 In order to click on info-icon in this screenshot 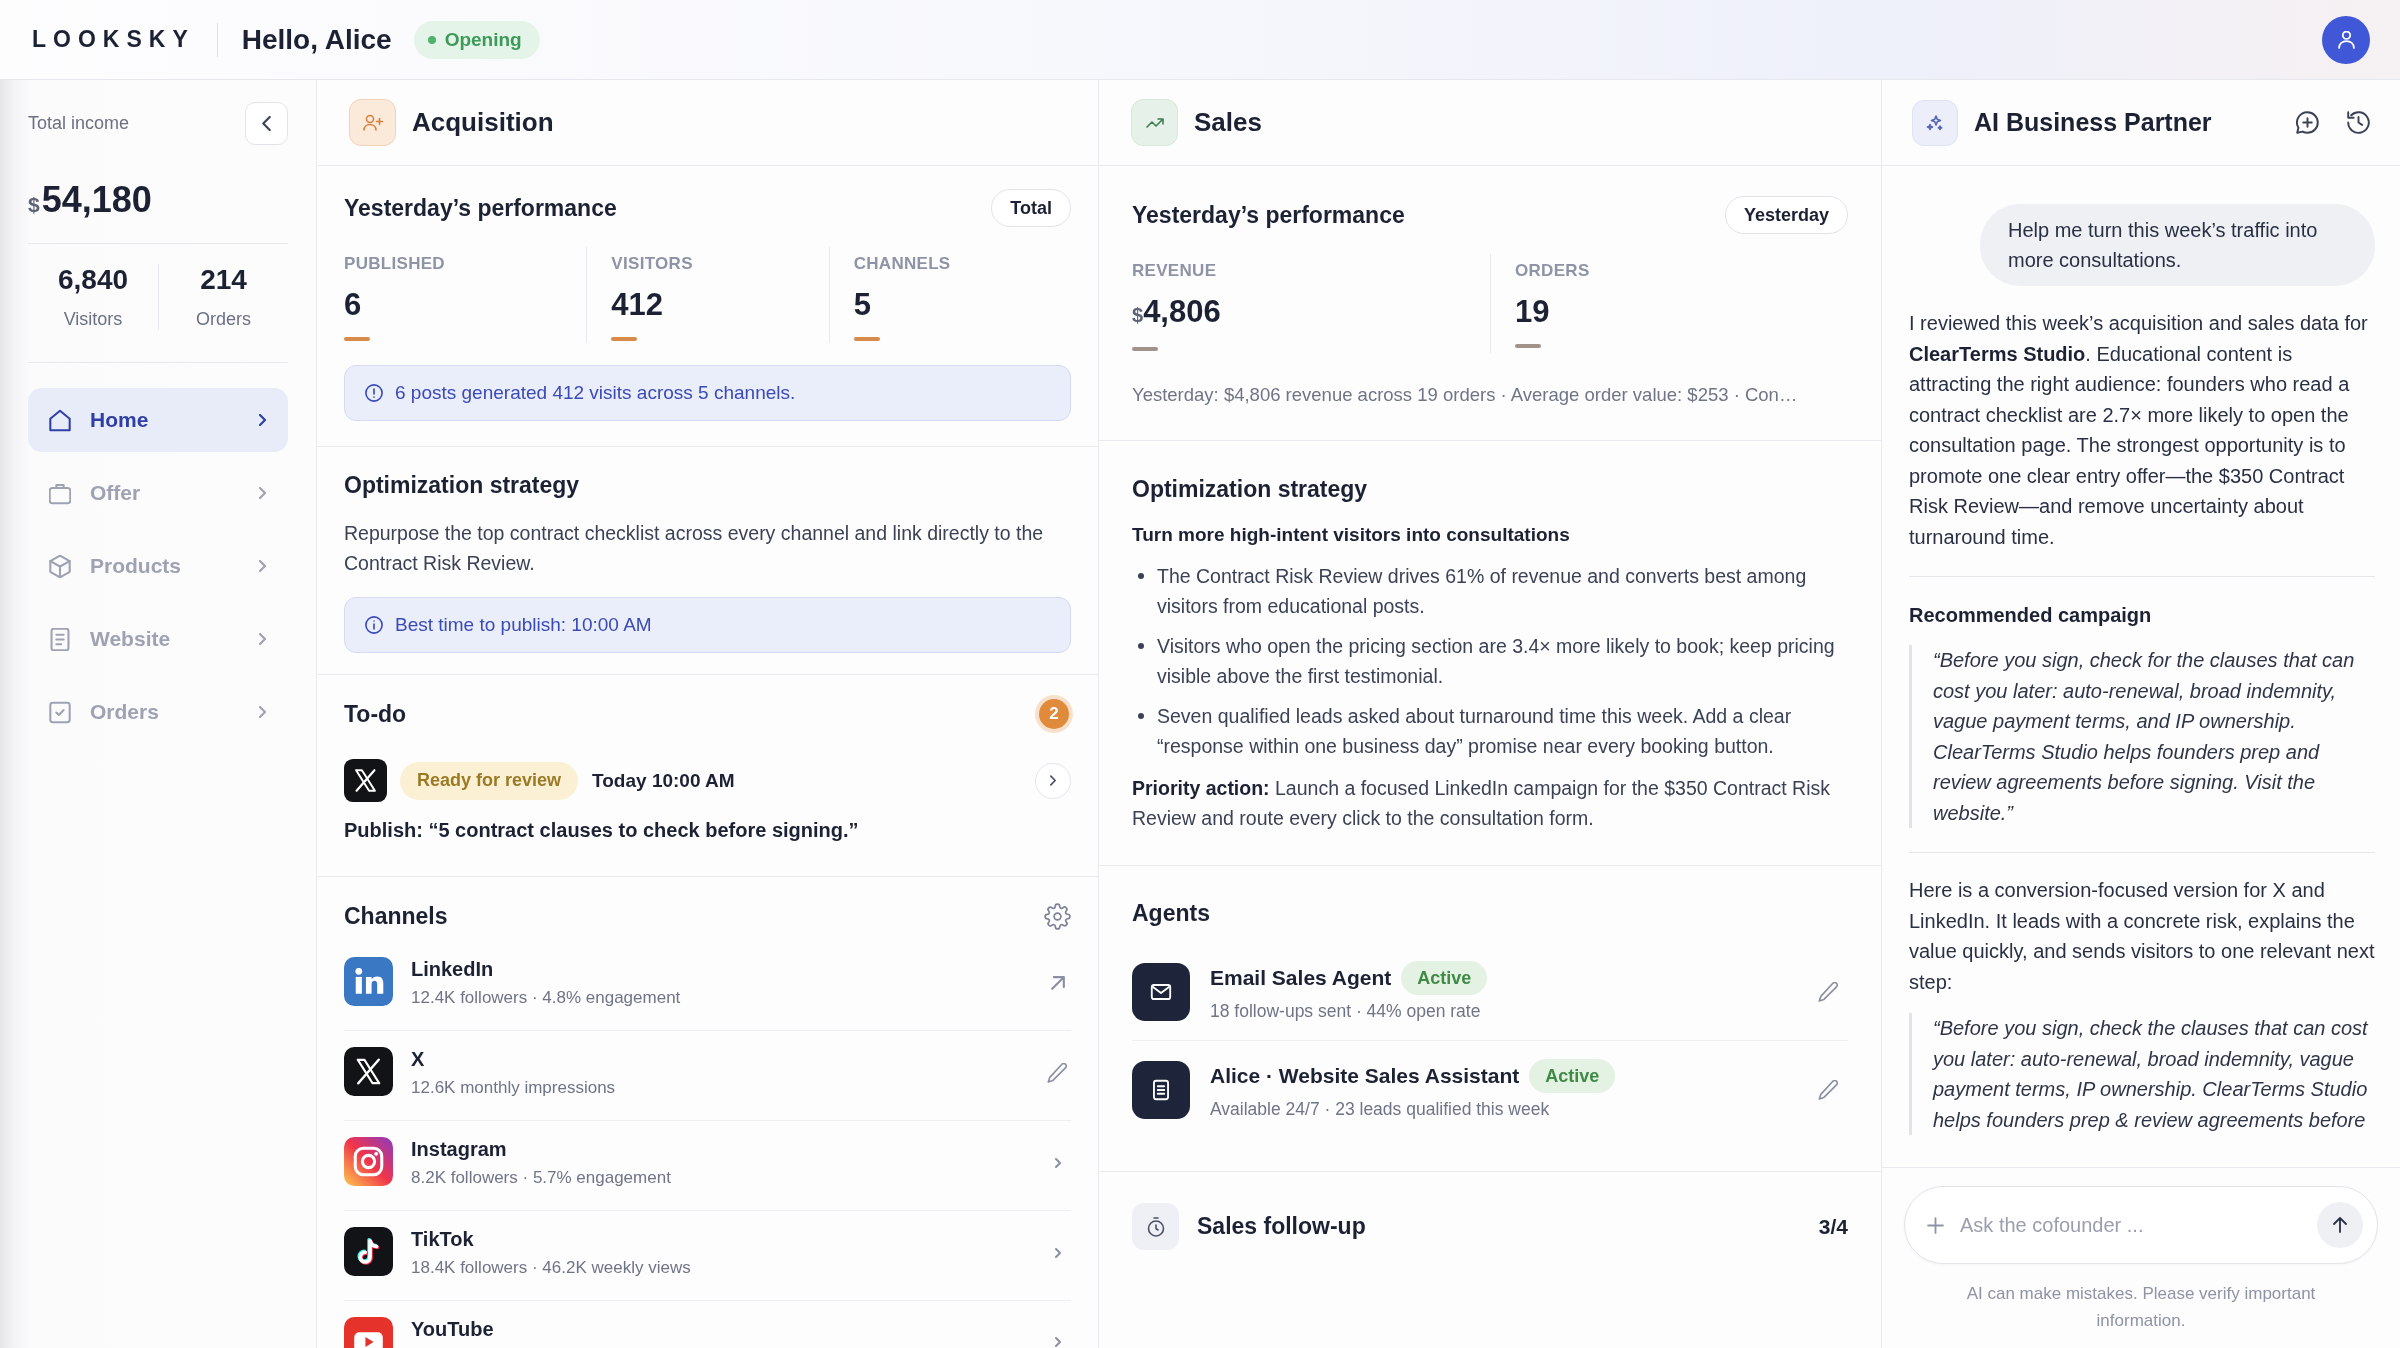, I will do `click(374, 625)`.